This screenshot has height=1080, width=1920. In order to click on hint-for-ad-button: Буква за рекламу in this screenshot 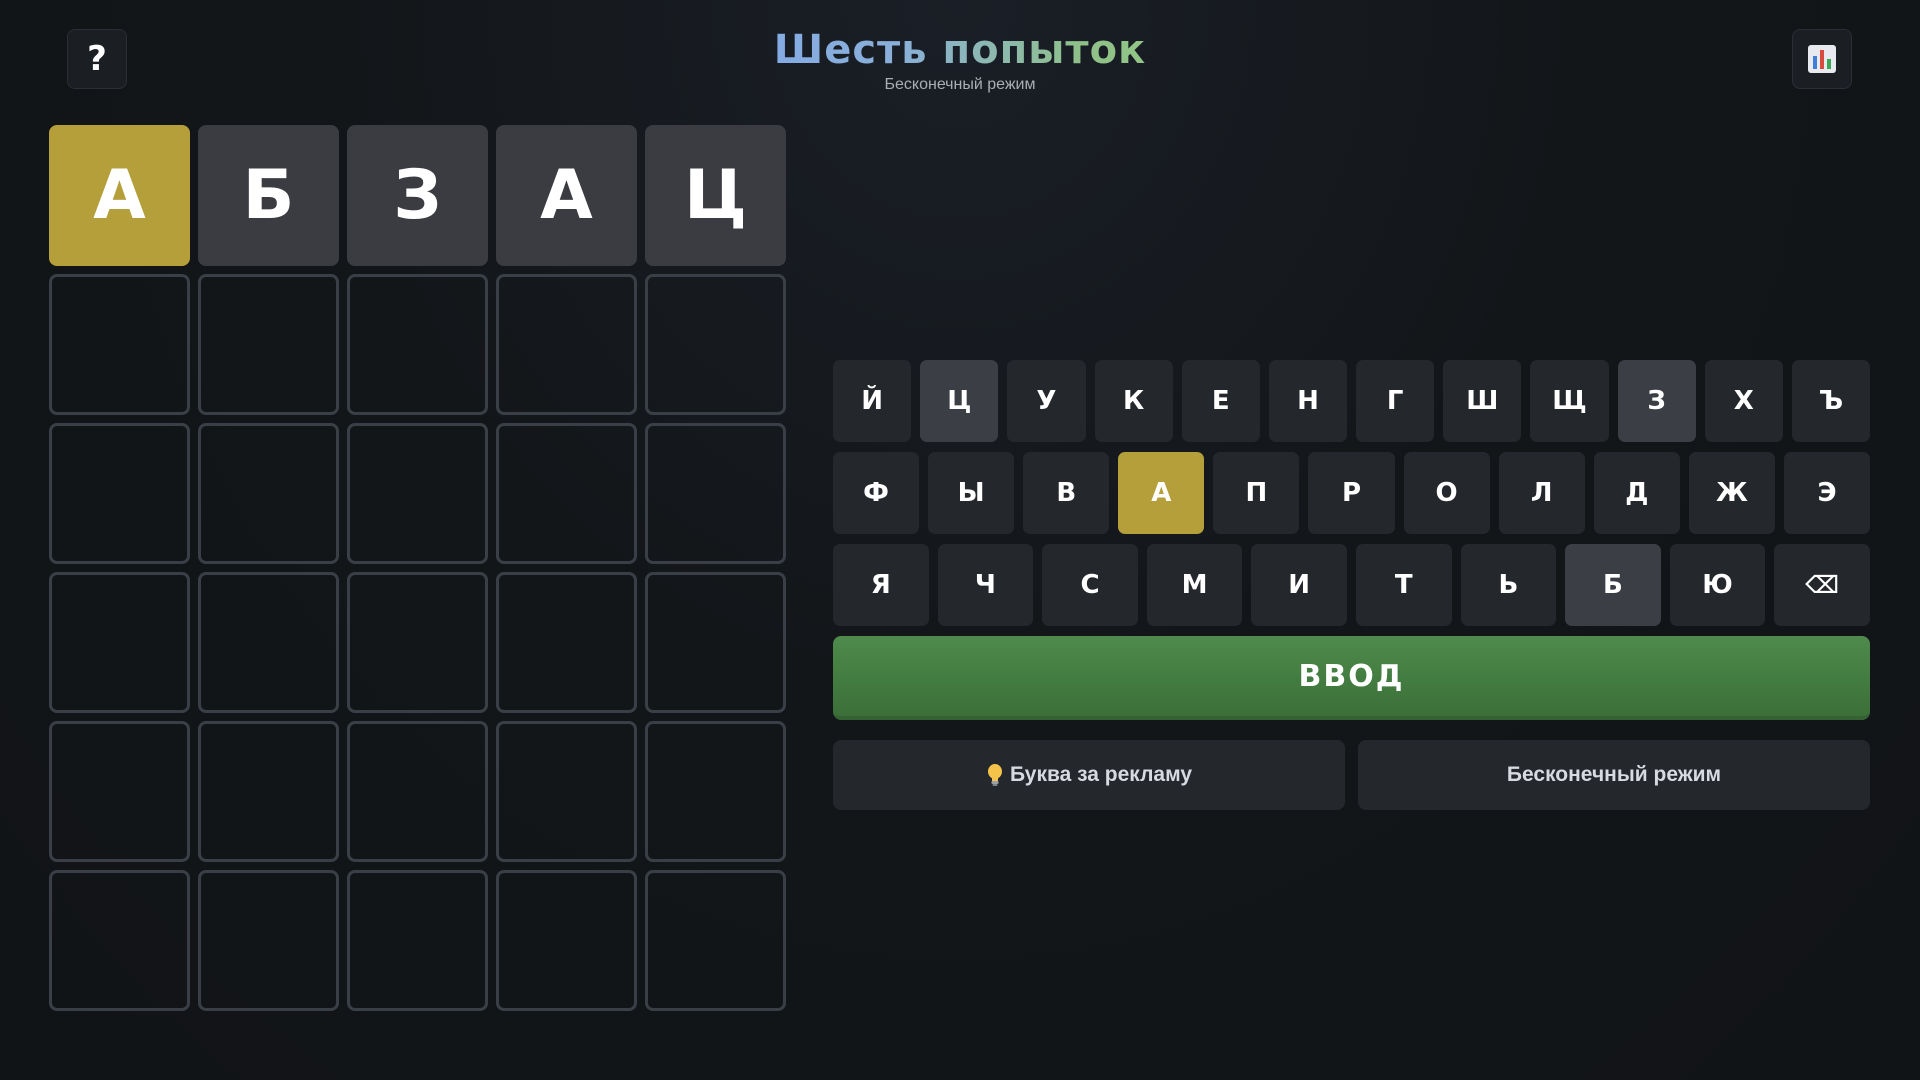, I will do `click(1089, 775)`.